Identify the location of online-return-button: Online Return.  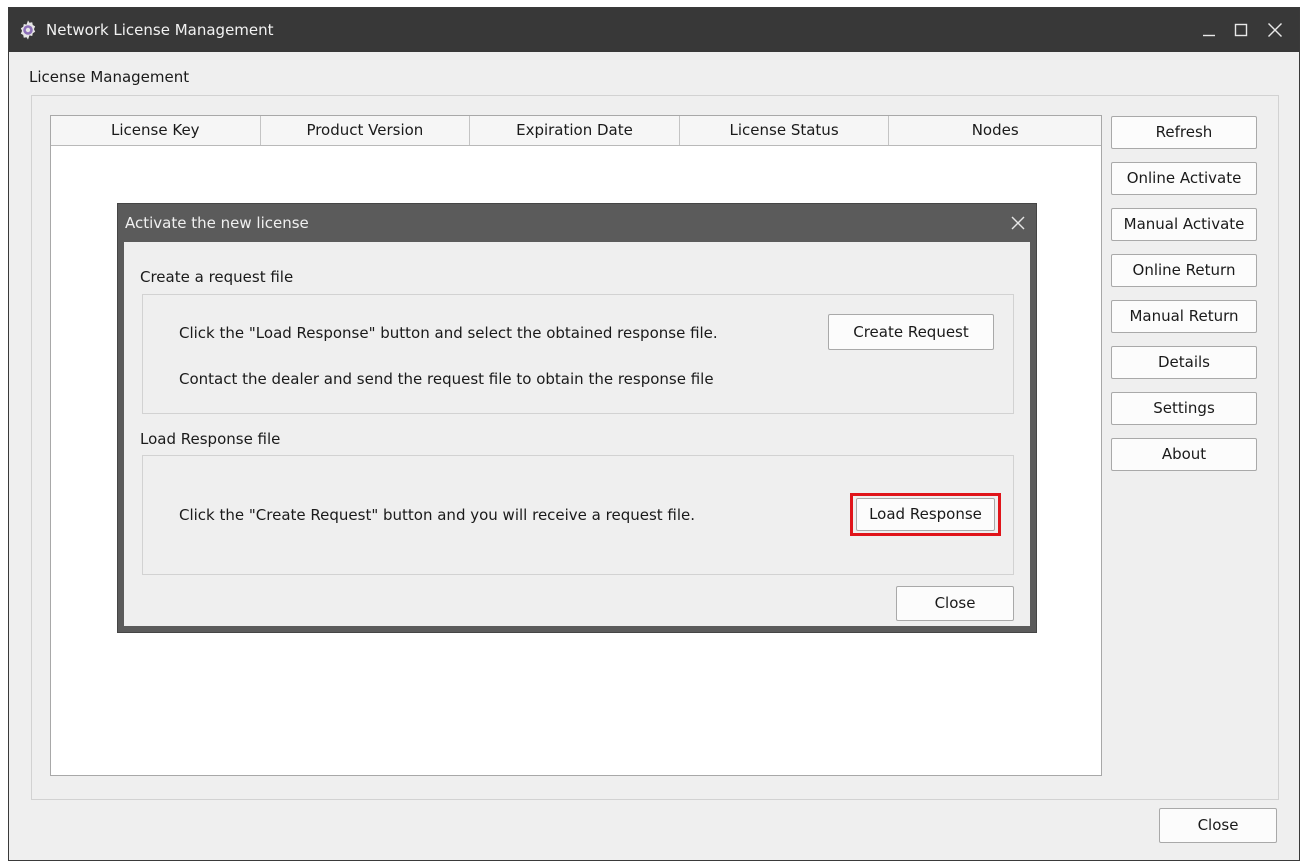
(1184, 270).